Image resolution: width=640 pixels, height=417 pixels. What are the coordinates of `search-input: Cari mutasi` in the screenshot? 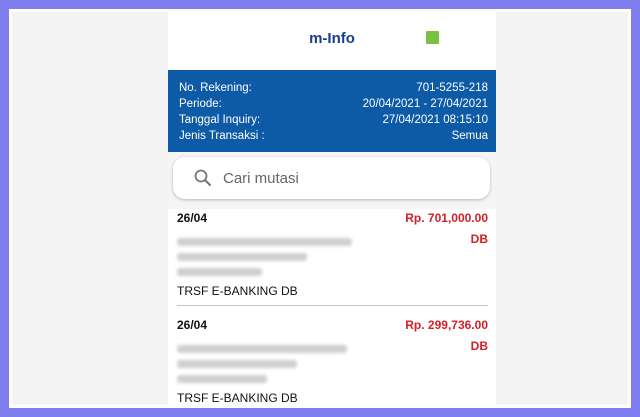 It's located at (331, 178).